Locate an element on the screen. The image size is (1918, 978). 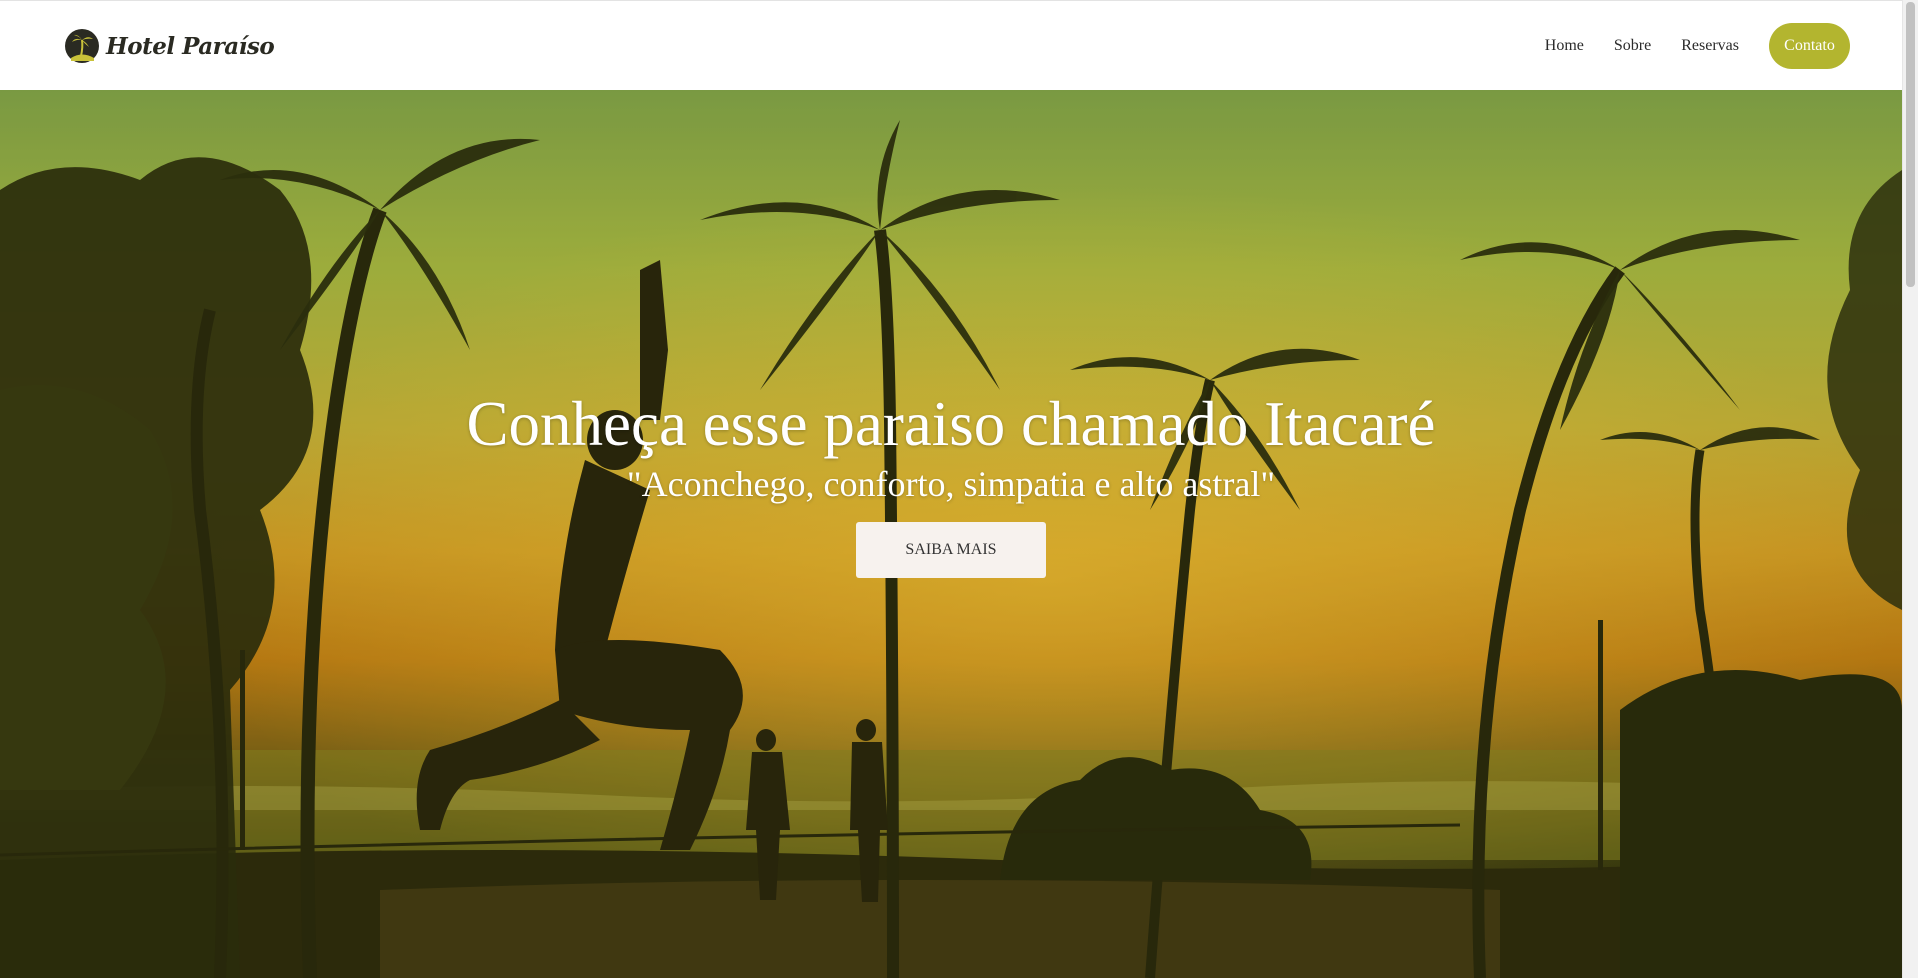
nav-sobre-link: Sobre is located at coordinates (1632, 46).